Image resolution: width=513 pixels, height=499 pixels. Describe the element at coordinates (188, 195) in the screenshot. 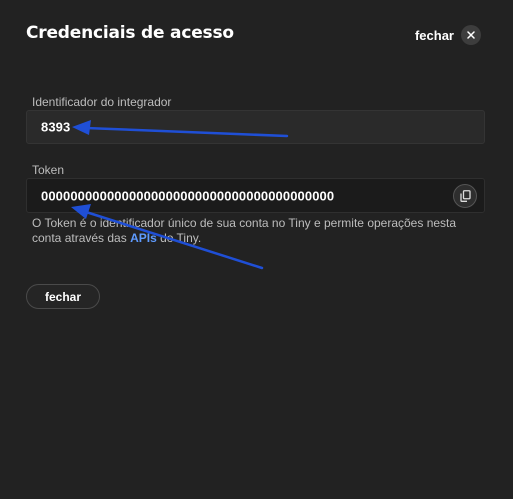

I see `token-value: 0000000000000000000000000000000000000000` at that location.